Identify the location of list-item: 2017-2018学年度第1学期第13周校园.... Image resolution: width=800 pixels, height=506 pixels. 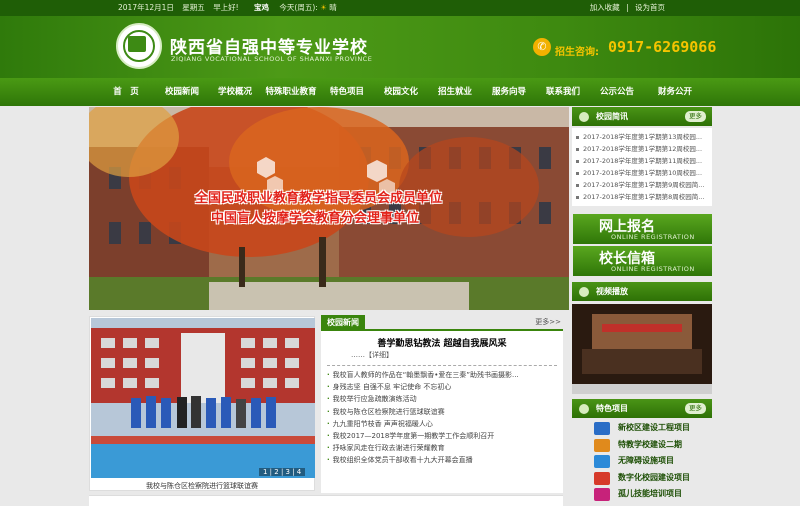
(642, 137).